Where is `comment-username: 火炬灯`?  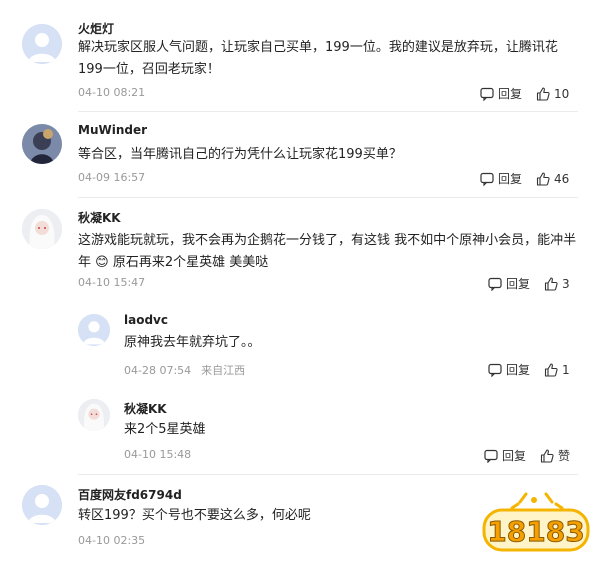
comment-username: 火炬灯 is located at coordinates (96, 28).